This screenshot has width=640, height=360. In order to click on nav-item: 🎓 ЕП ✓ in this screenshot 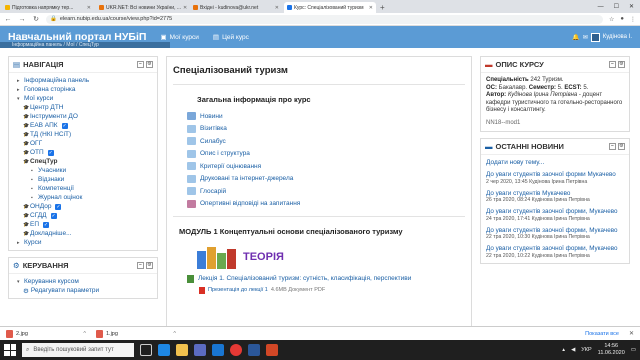, I will do `click(83, 224)`.